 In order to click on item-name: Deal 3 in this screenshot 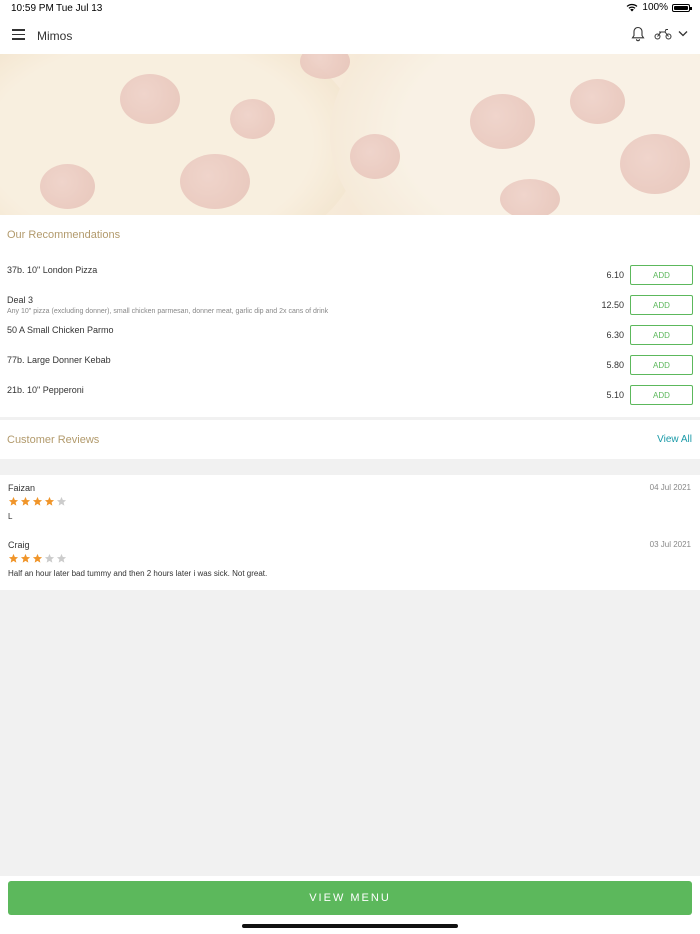, I will do `click(20, 300)`.